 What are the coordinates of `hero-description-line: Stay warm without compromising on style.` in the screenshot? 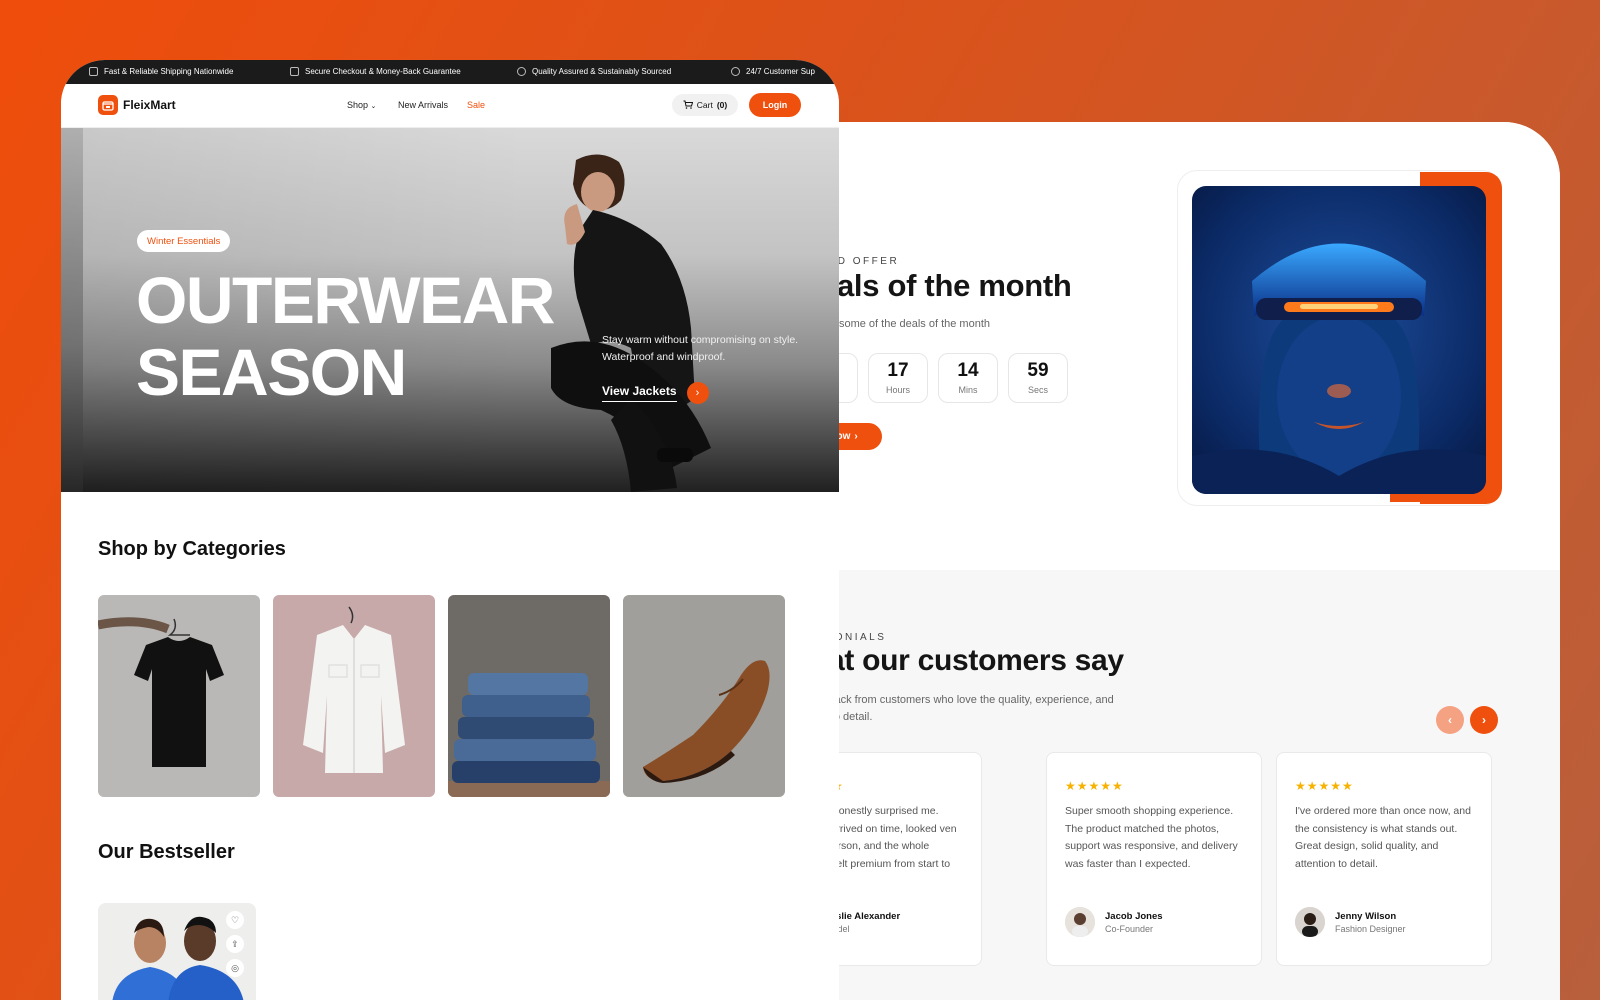 It's located at (700, 340).